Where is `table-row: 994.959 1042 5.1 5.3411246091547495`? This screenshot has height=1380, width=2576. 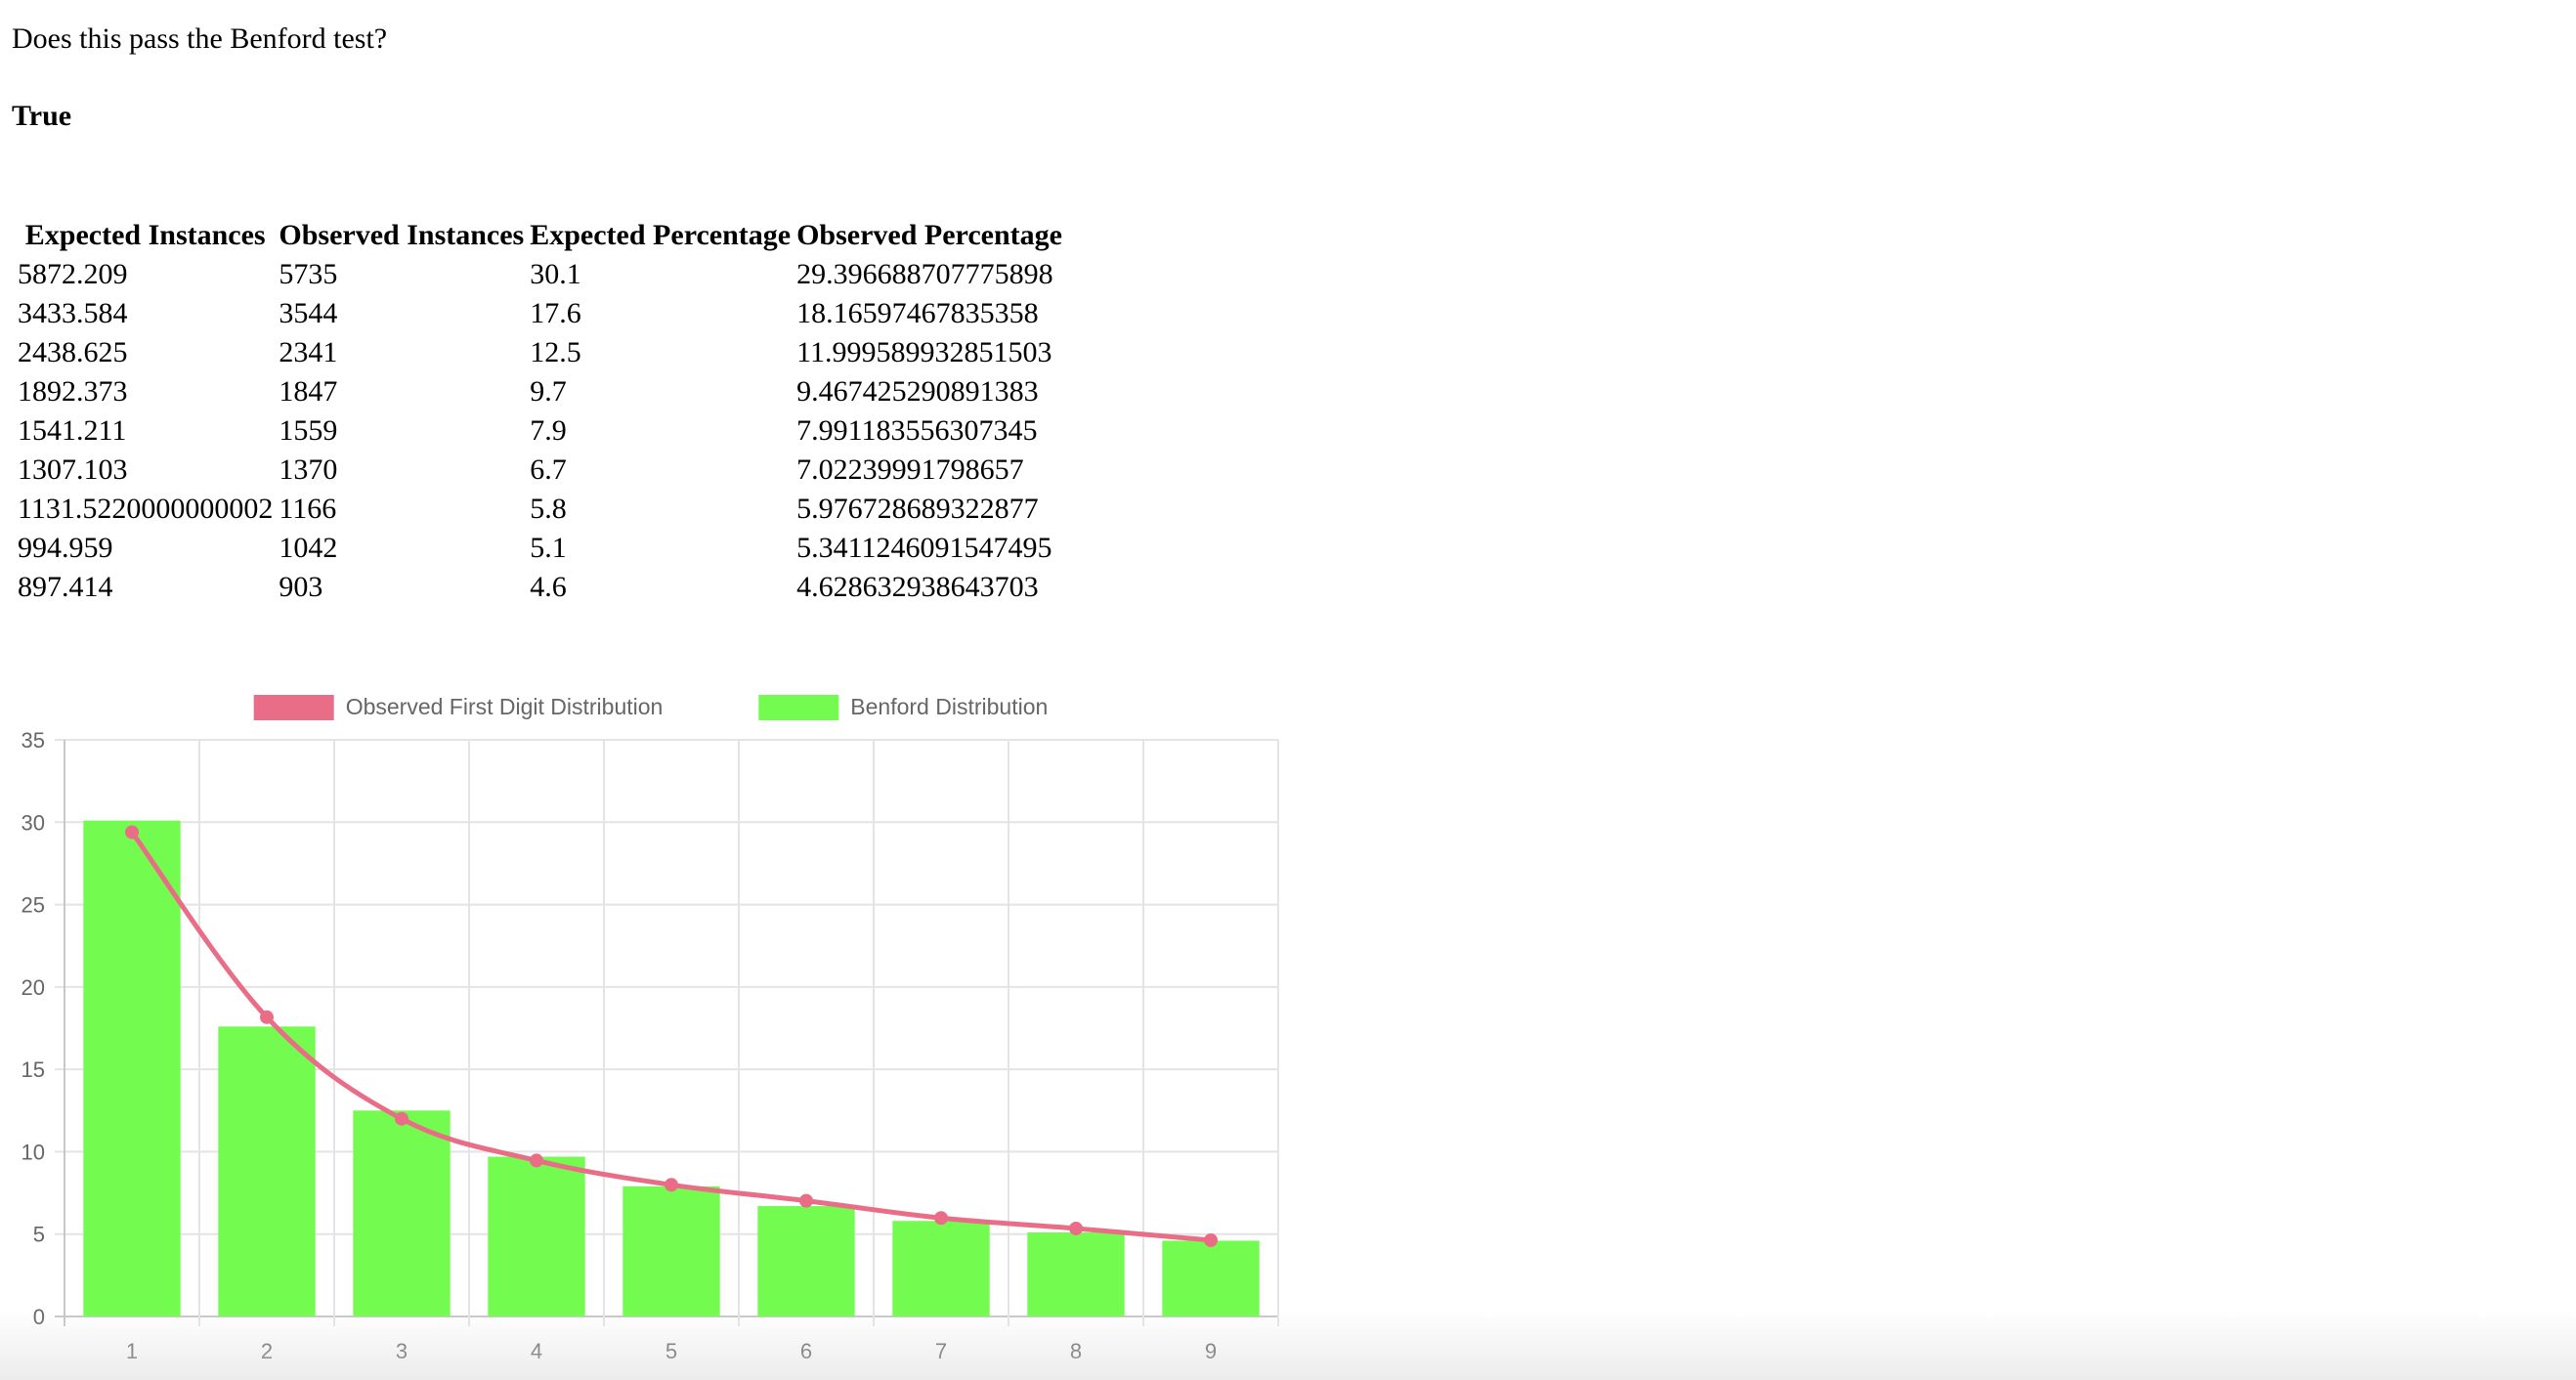
table-row: 994.959 1042 5.1 5.3411246091547495 is located at coordinates (540, 548).